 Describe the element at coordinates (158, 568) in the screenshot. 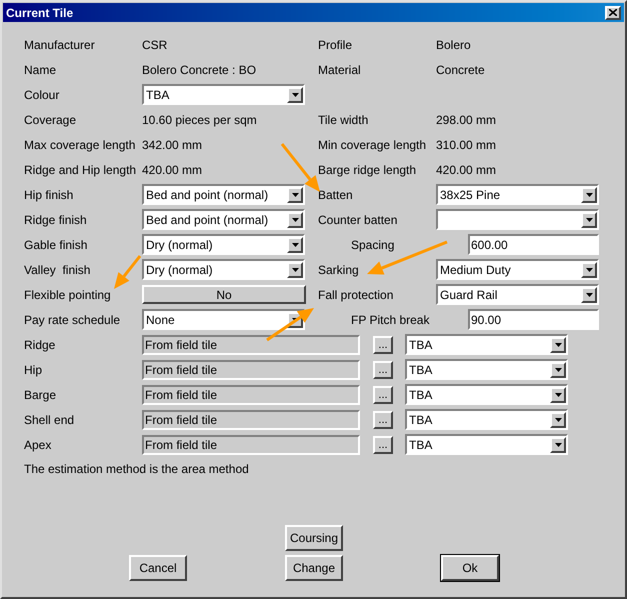

I see `dialog-button: Cancel` at that location.